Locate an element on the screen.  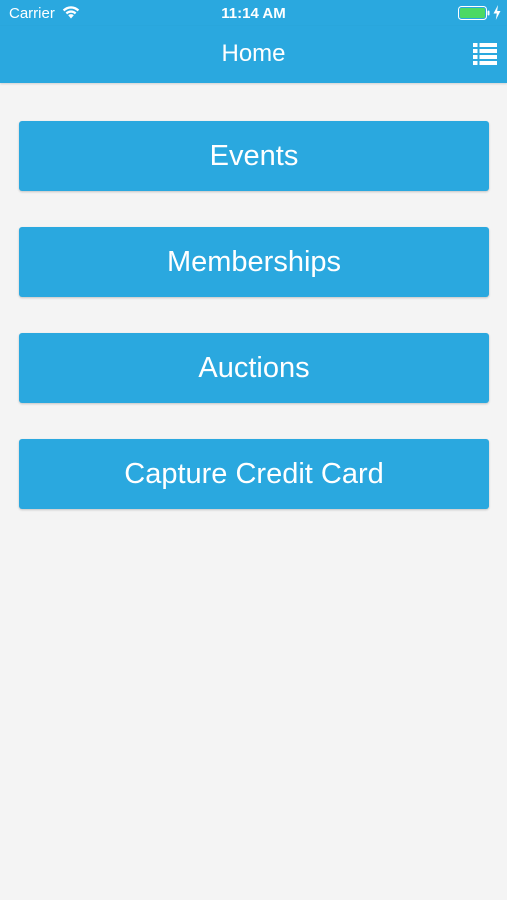
status-bar: Carrier 11:14 AM is located at coordinates (253, 13).